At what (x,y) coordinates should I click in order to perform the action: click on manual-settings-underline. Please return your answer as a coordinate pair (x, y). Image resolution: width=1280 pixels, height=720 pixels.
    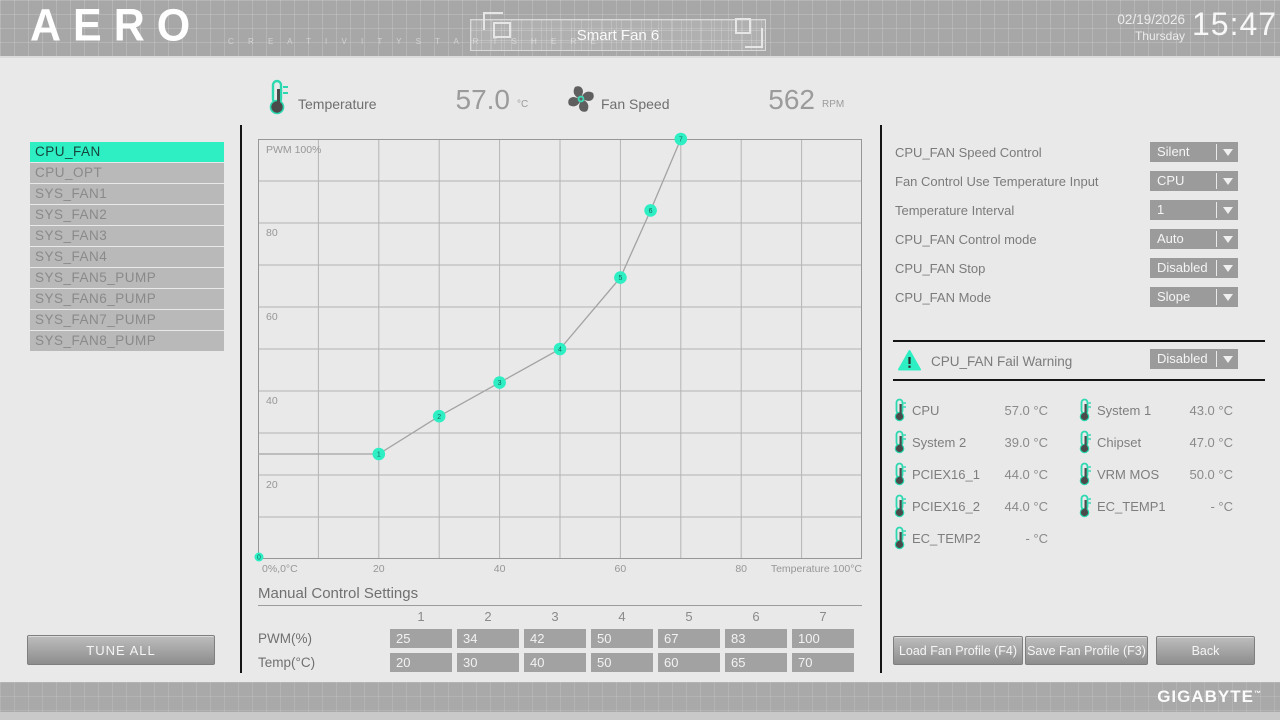
    Looking at the image, I should click on (560, 605).